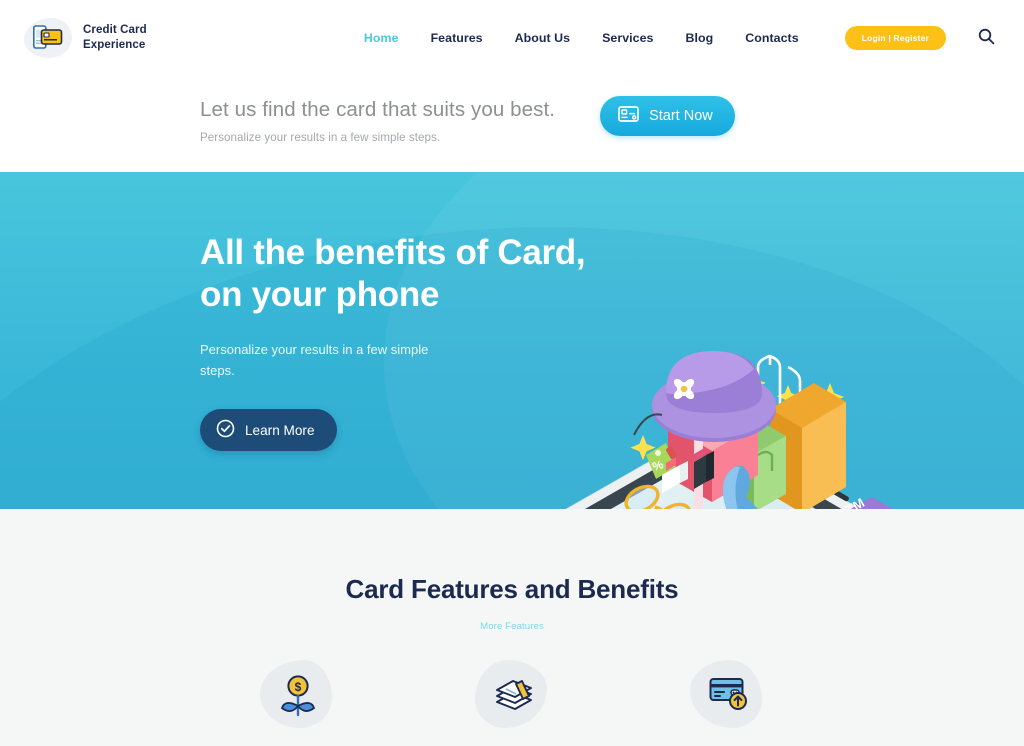  What do you see at coordinates (512, 589) in the screenshot?
I see `features-title: Card Features and Benefits` at bounding box center [512, 589].